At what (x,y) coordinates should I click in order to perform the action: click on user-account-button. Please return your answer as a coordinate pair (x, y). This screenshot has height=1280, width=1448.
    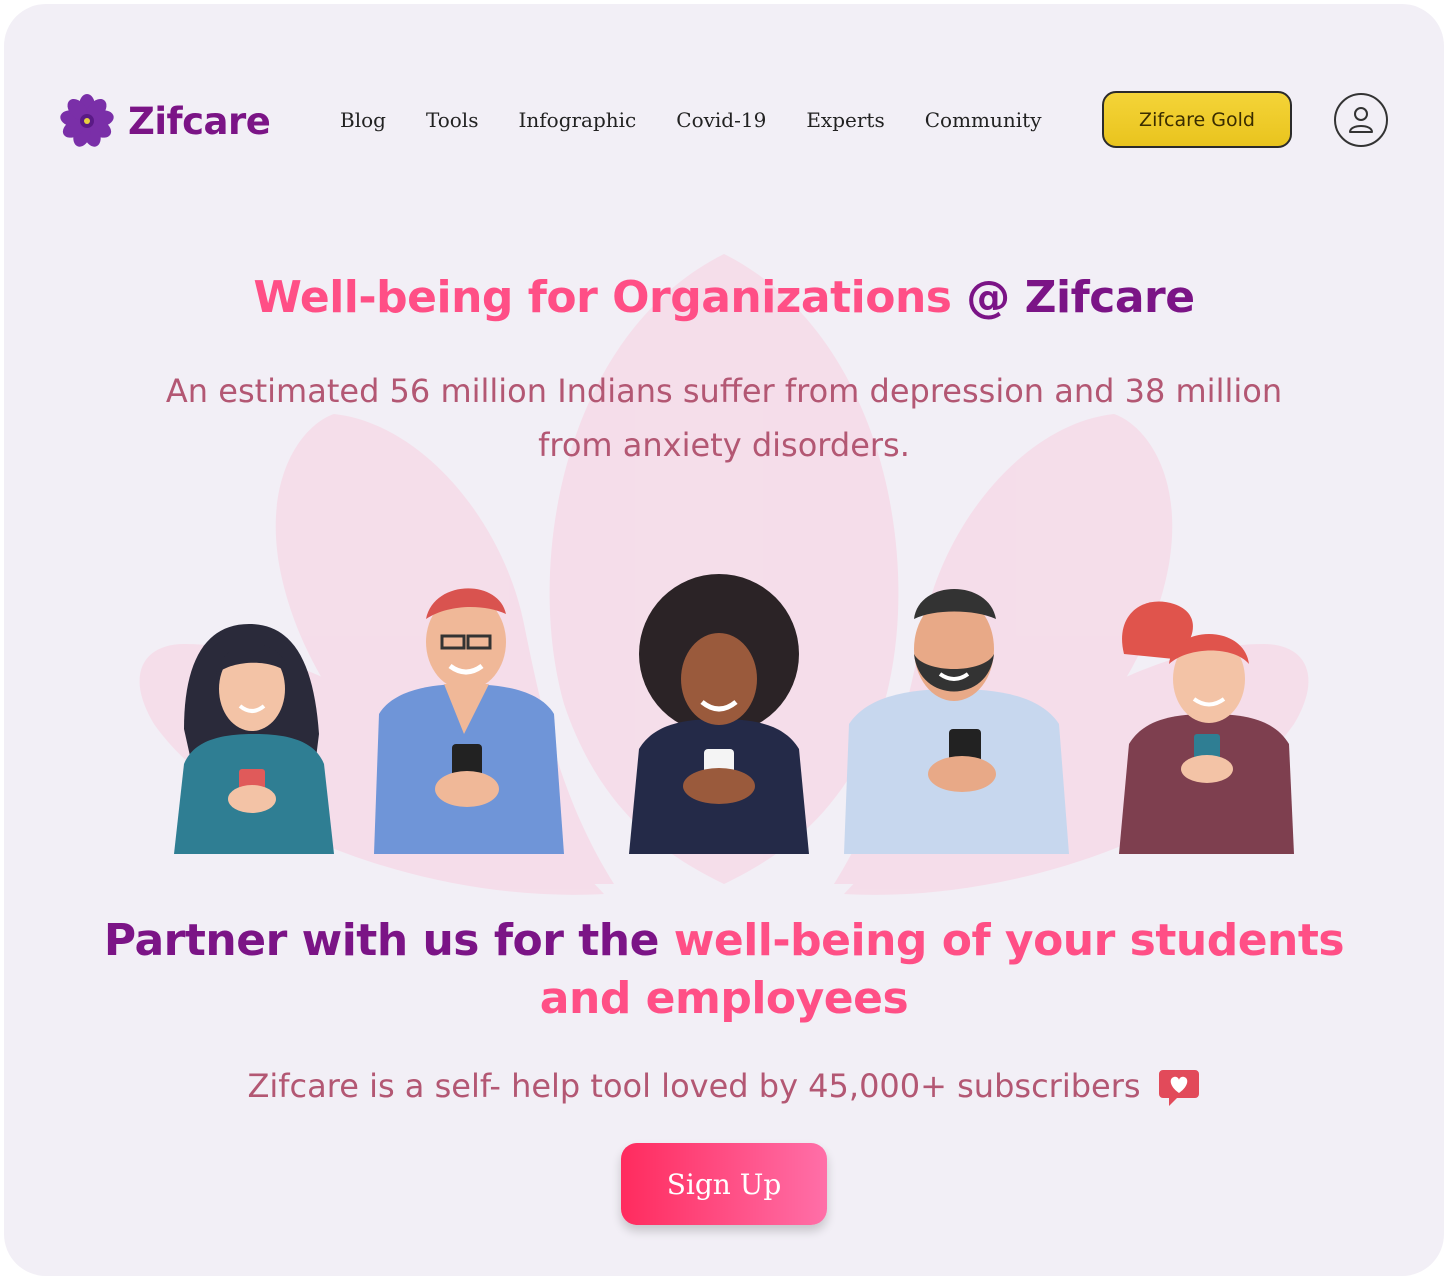
    Looking at the image, I should click on (1361, 120).